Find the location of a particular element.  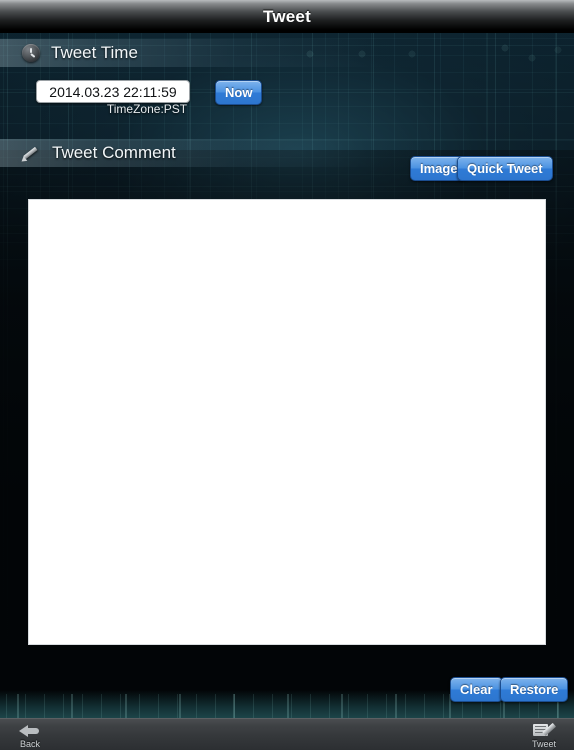

toolbar-tweet-label: Tweet is located at coordinates (543, 744).